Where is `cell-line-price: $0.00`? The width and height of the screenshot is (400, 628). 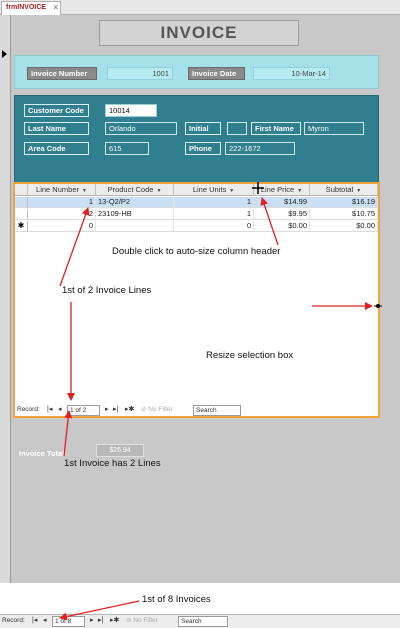
cell-line-price: $0.00 is located at coordinates (282, 226).